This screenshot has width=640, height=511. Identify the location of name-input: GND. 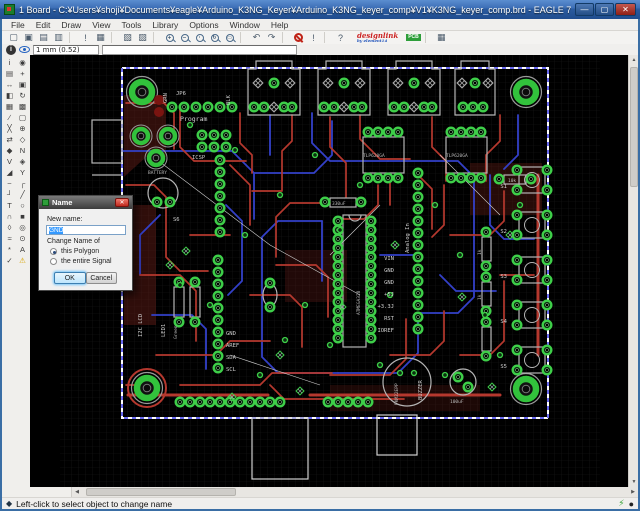
(86, 230).